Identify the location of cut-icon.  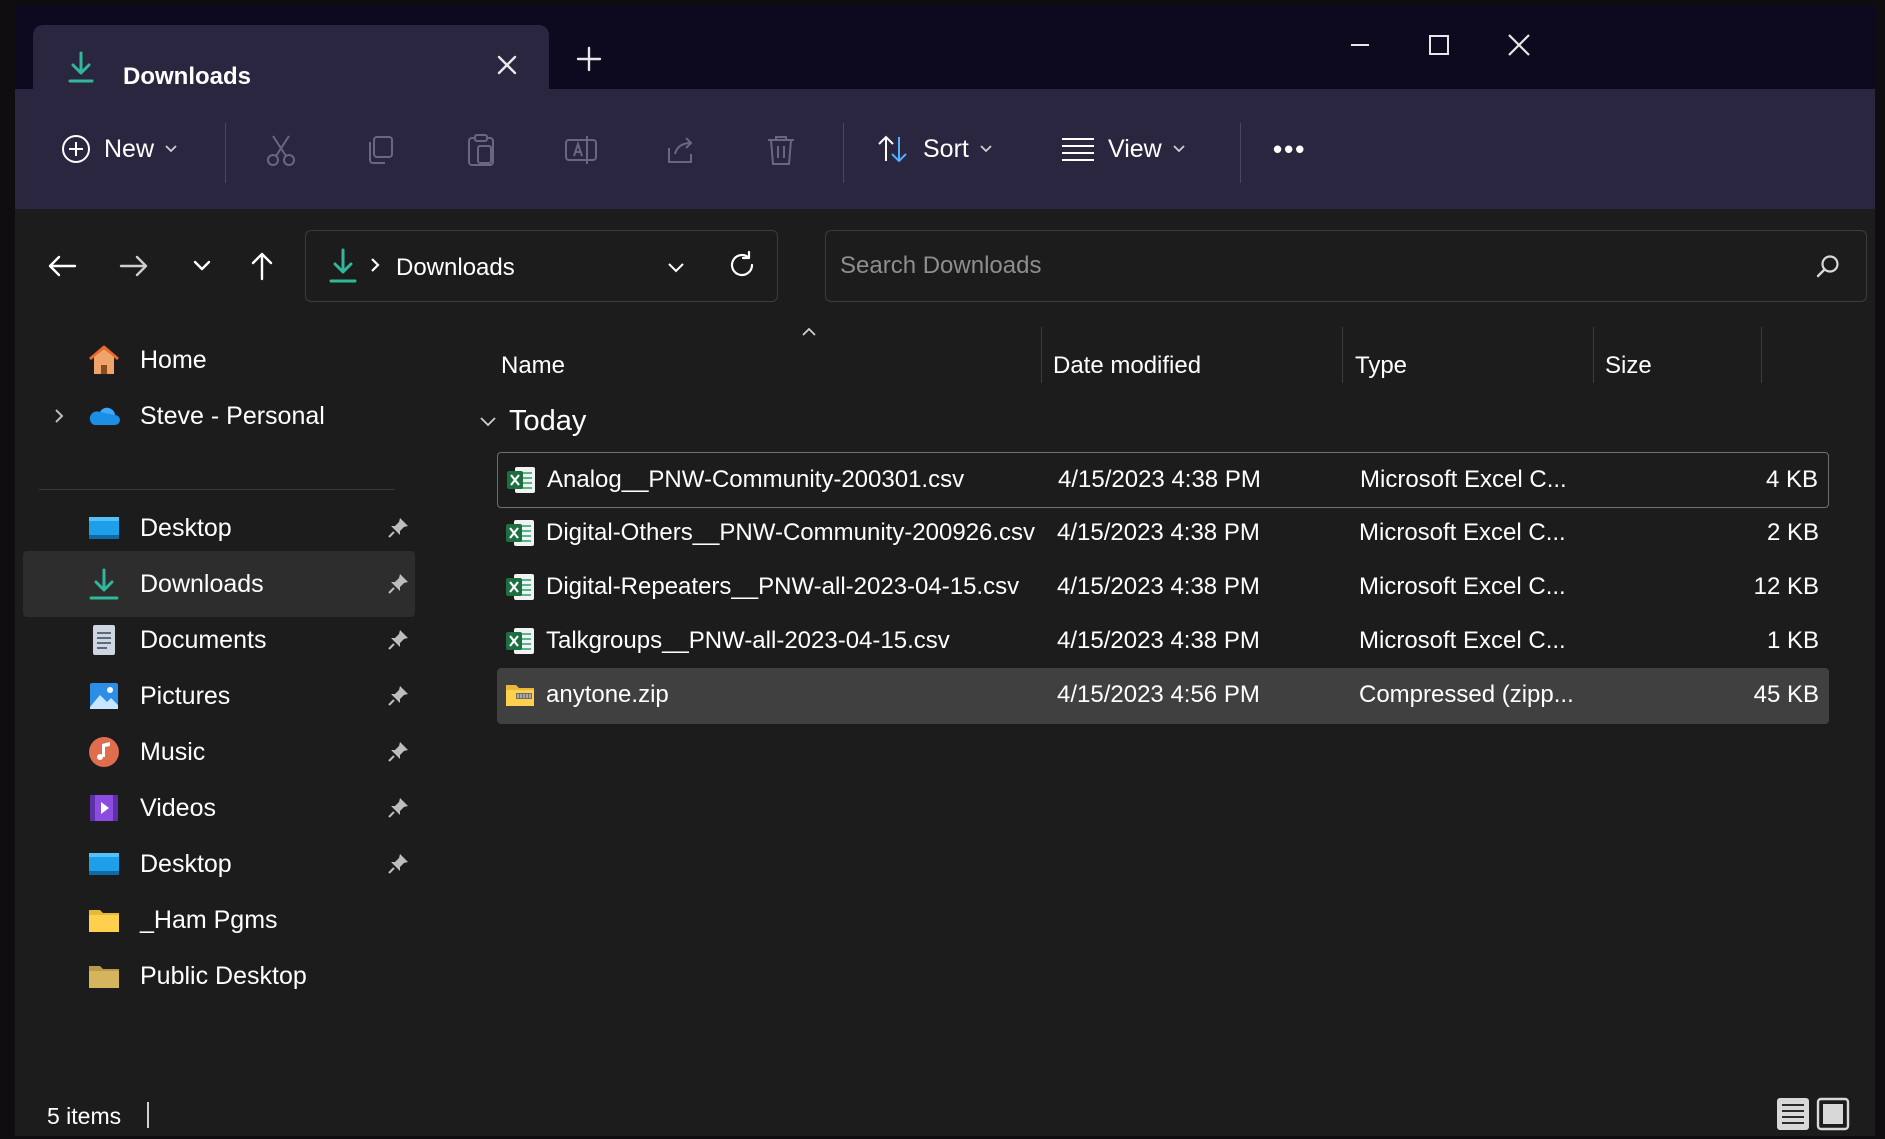
(281, 150).